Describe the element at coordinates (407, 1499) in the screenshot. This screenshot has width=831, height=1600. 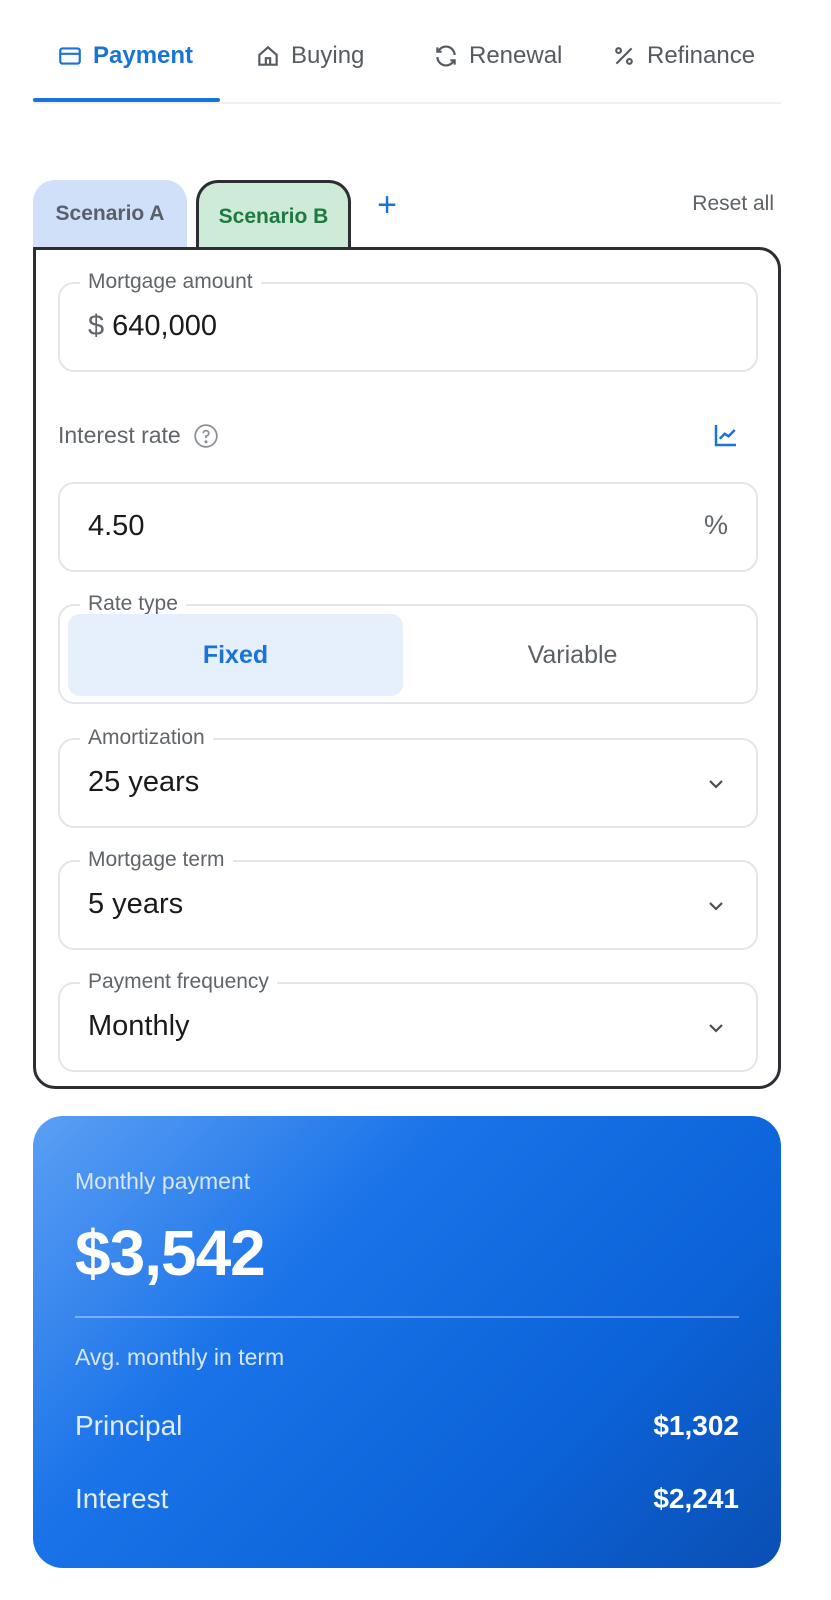
I see `interest-row: Interest $2,241` at that location.